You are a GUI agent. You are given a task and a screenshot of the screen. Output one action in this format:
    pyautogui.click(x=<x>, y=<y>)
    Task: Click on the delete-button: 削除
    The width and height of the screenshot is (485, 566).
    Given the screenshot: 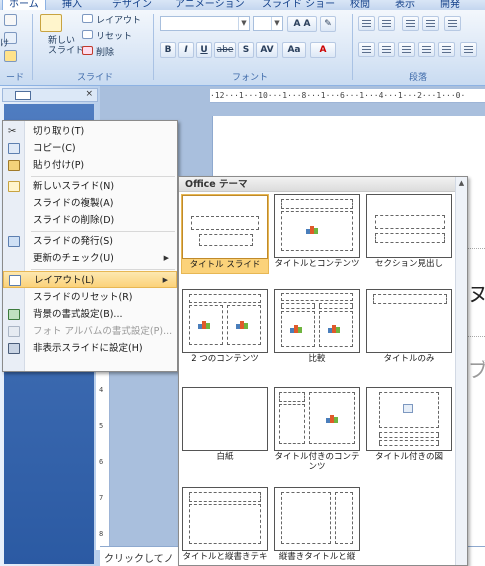 What is the action you would take?
    pyautogui.click(x=105, y=51)
    